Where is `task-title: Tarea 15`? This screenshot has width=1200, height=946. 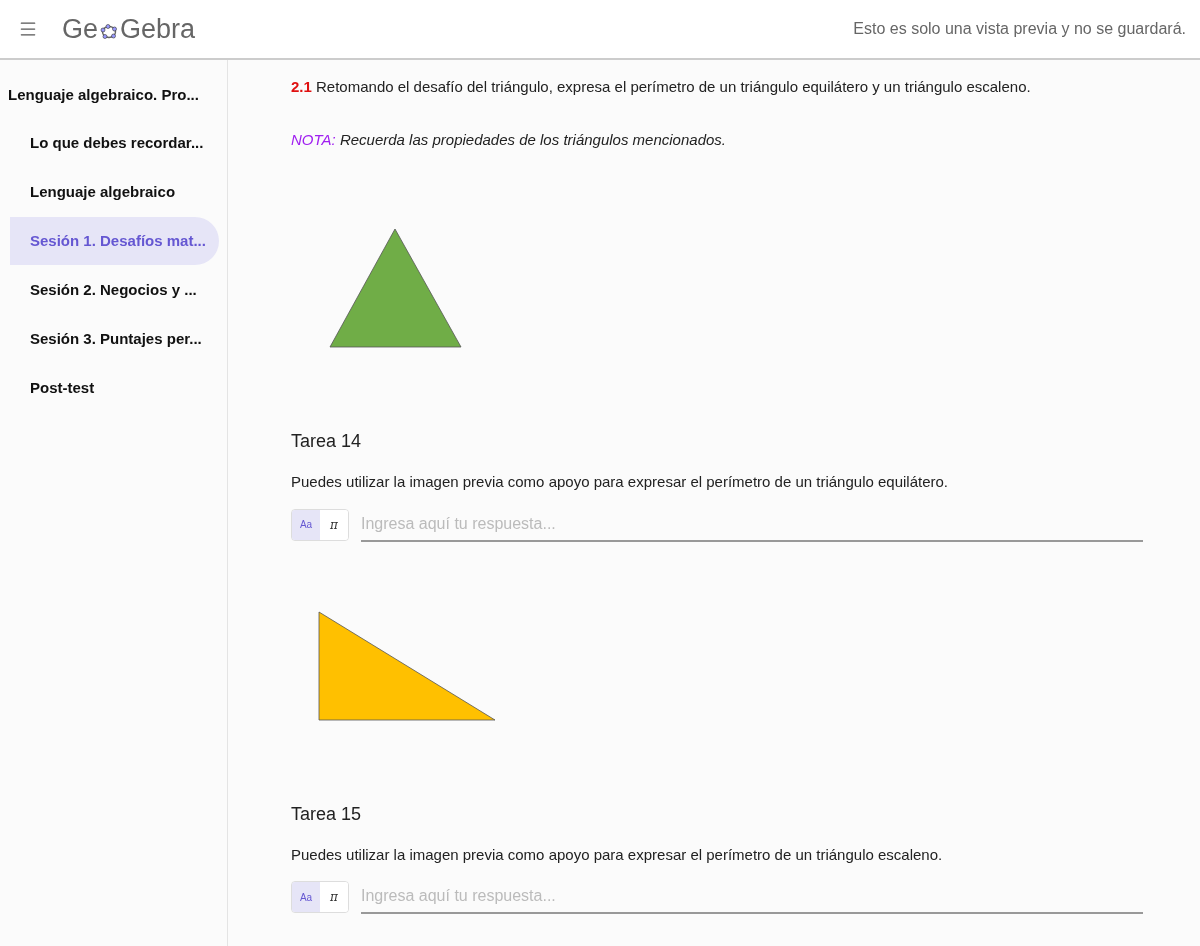 task-title: Tarea 15 is located at coordinates (327, 814).